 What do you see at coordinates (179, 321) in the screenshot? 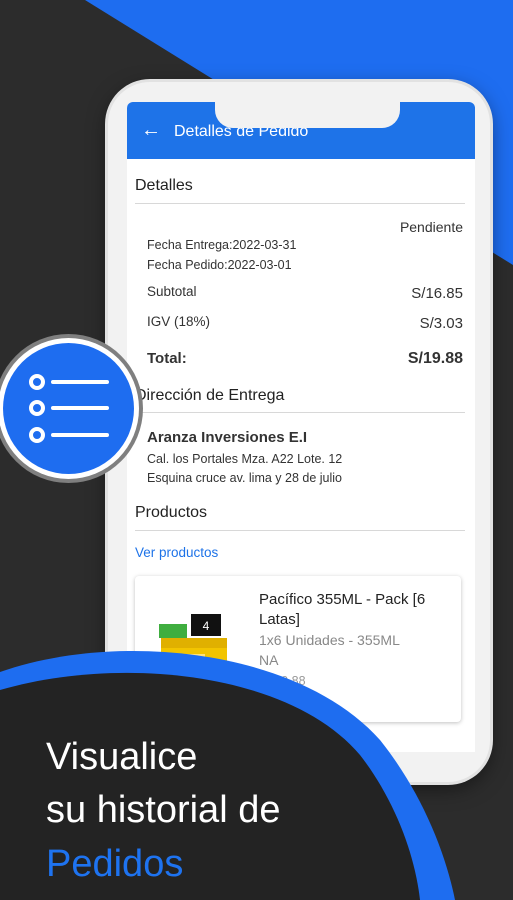
I see `igv-label: IGV (18%)` at bounding box center [179, 321].